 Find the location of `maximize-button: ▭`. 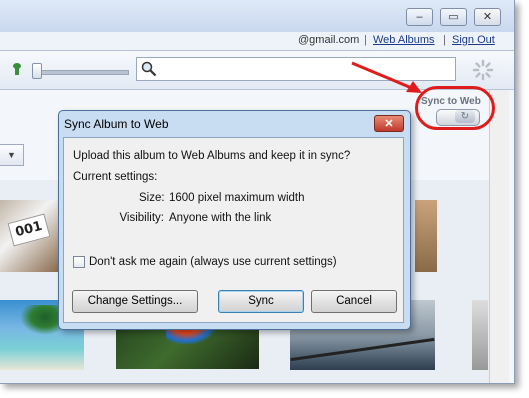

maximize-button: ▭ is located at coordinates (453, 17).